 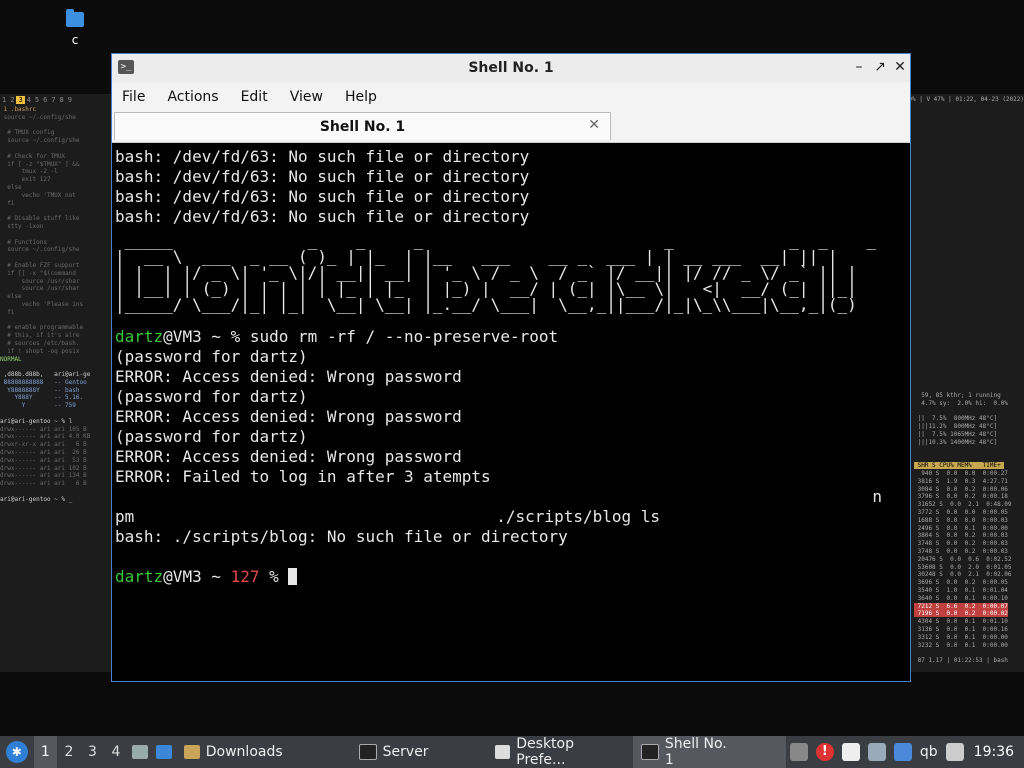 I want to click on menu-help: Help, so click(x=361, y=97).